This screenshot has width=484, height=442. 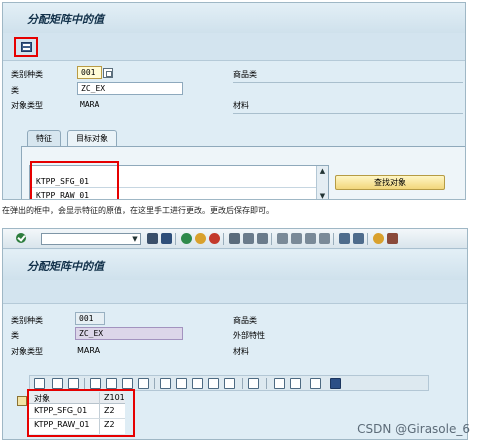 What do you see at coordinates (344, 238) in the screenshot?
I see `new-session-icon` at bounding box center [344, 238].